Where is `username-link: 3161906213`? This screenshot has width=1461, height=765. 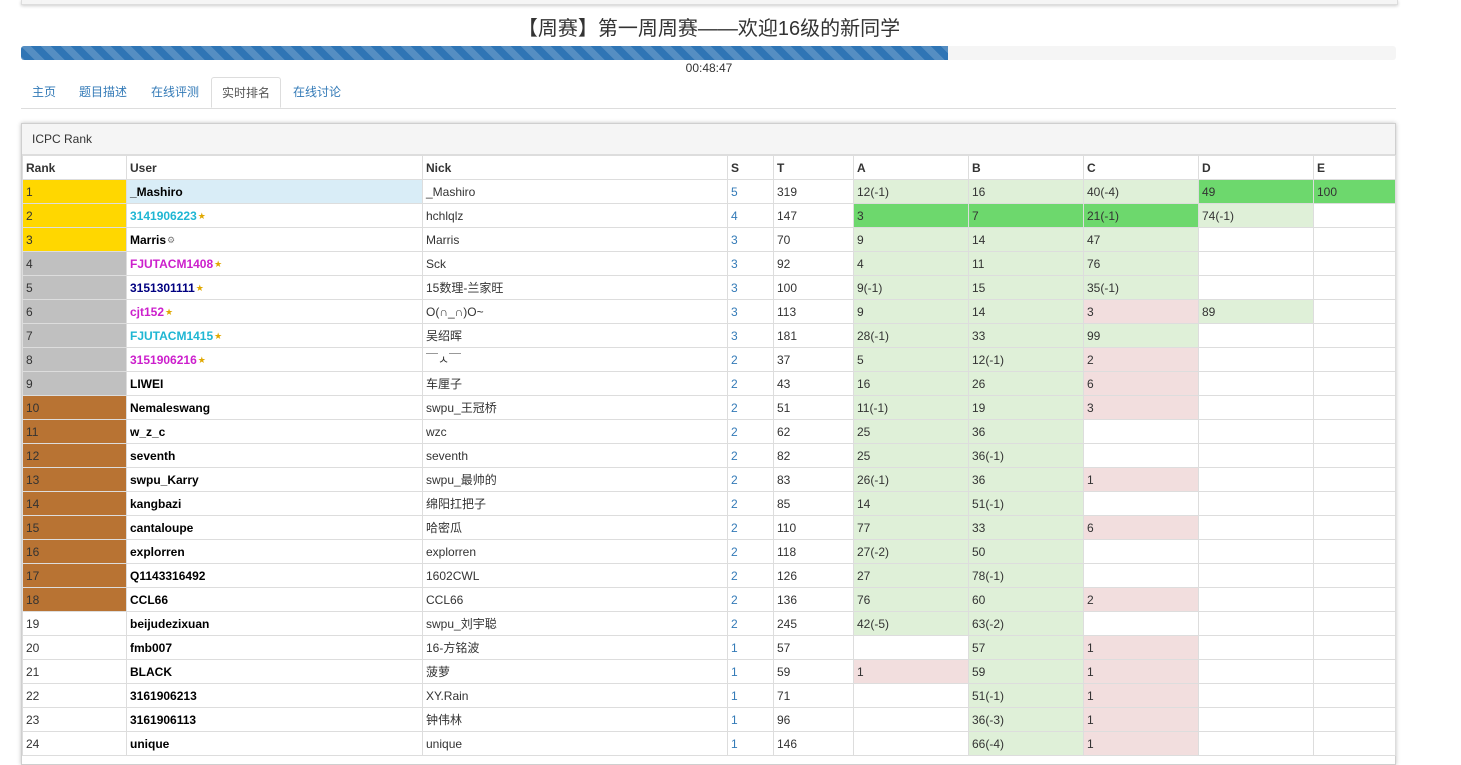
username-link: 3161906213 is located at coordinates (163, 696).